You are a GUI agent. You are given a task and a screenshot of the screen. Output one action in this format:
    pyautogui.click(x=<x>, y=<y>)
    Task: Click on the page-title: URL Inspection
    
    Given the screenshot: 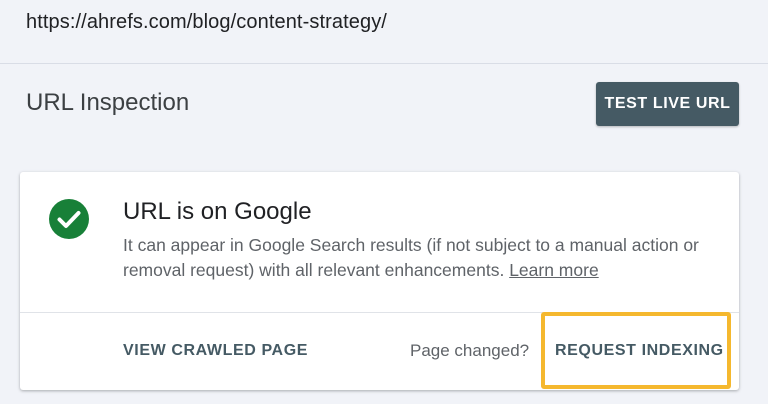 What is the action you would take?
    pyautogui.click(x=108, y=102)
    